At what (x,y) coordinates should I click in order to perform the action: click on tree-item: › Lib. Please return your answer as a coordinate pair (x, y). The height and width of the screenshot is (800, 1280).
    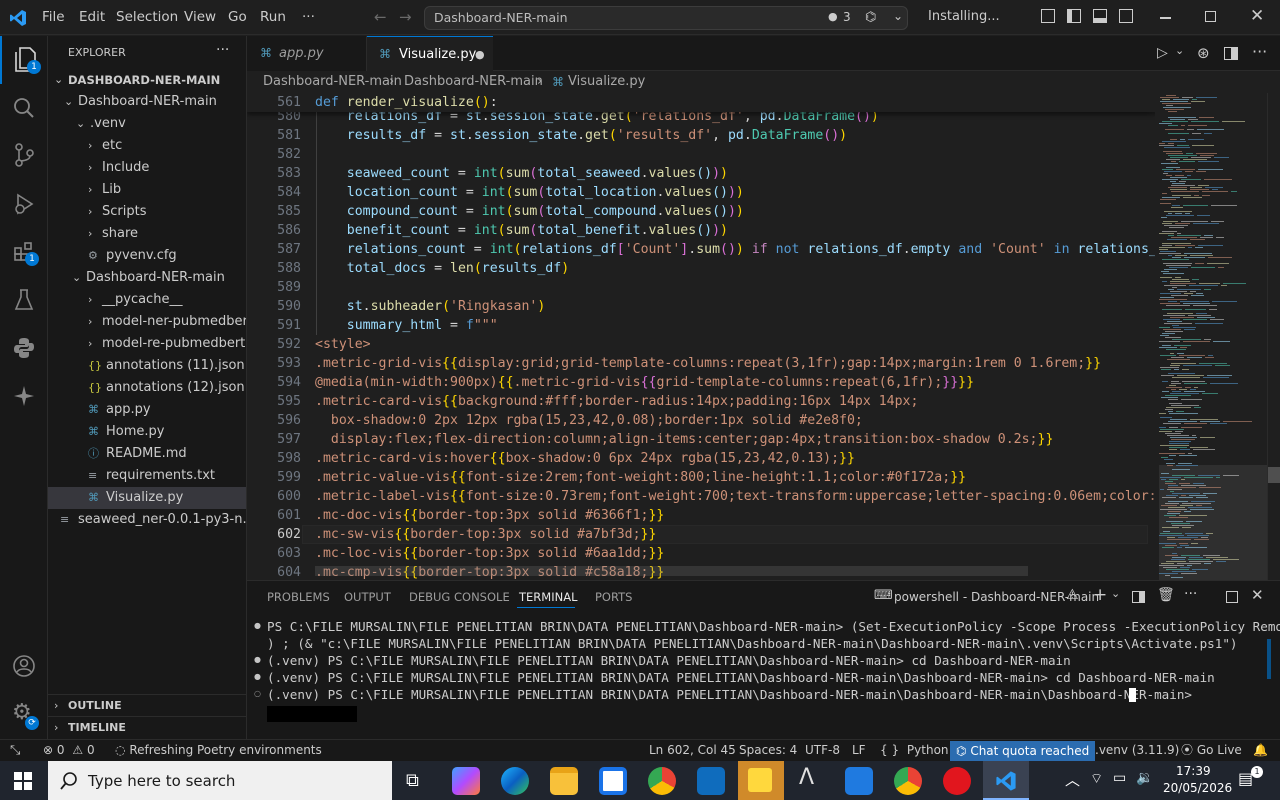
    Looking at the image, I should click on (147, 190).